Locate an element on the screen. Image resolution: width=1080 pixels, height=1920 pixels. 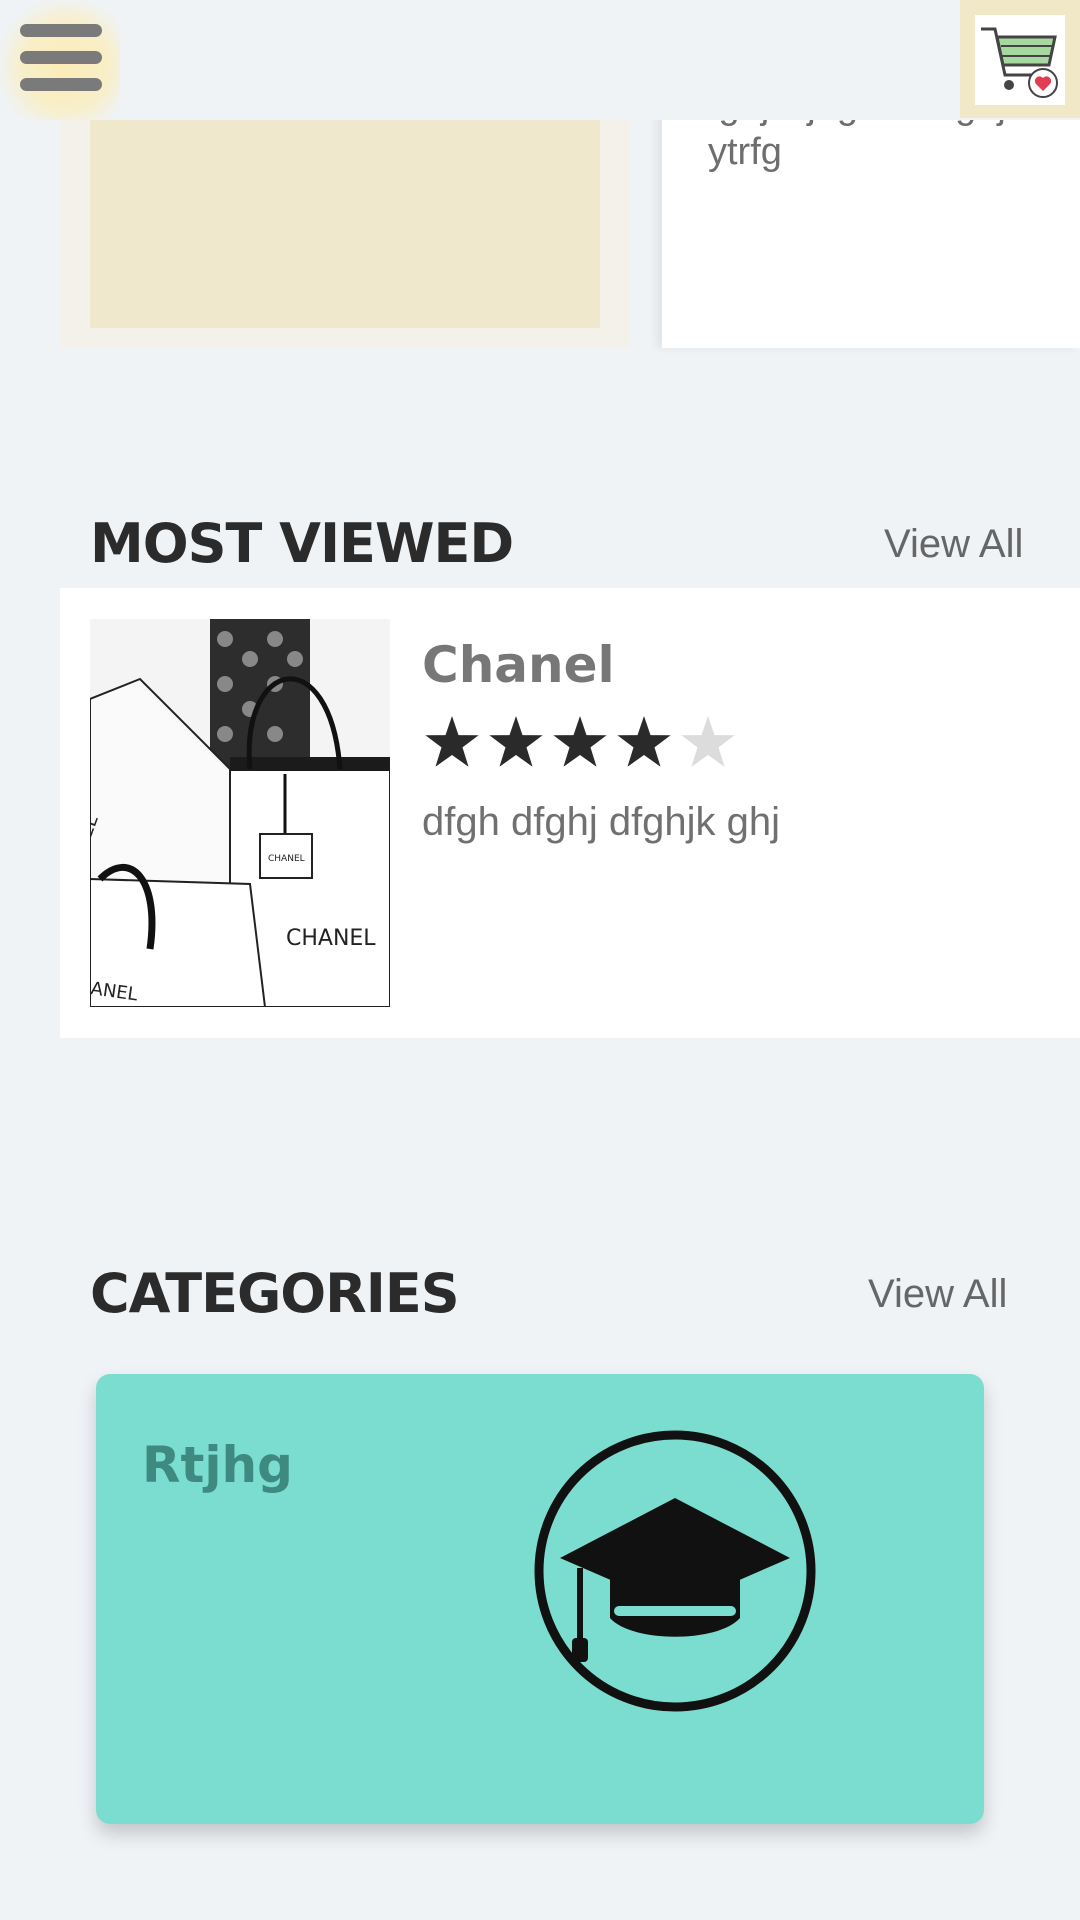
product-name: Chanel is located at coordinates (518, 665).